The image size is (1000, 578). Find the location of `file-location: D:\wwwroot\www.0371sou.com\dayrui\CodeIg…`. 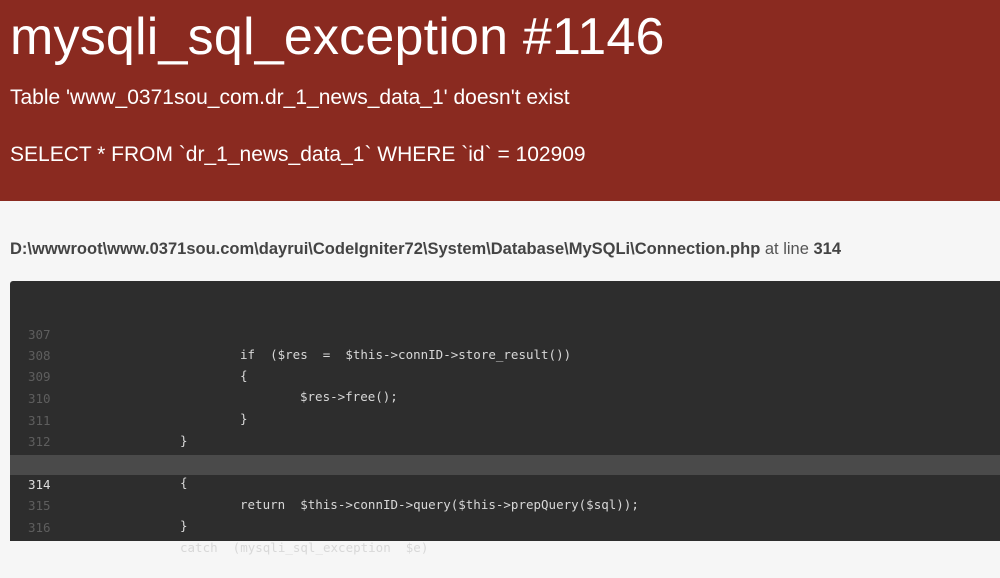

file-location: D:\wwwroot\www.0371sou.com\dayrui\CodeIg… is located at coordinates (425, 249).